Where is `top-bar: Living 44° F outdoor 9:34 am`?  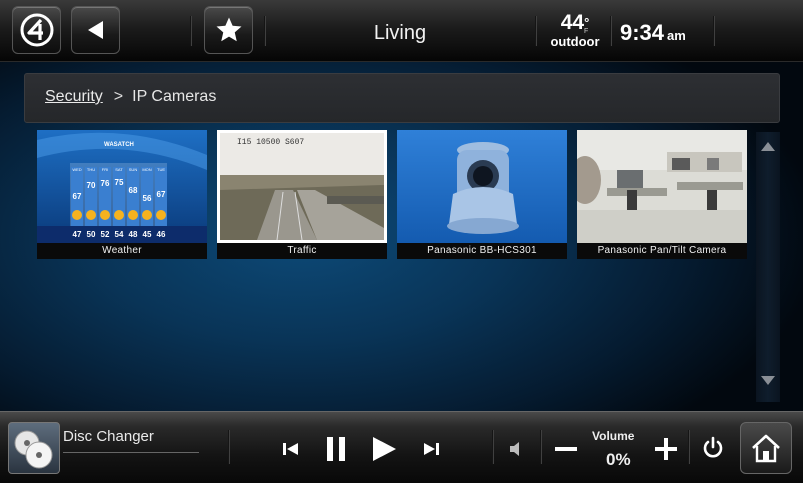 top-bar: Living 44° F outdoor 9:34 am is located at coordinates (401, 31).